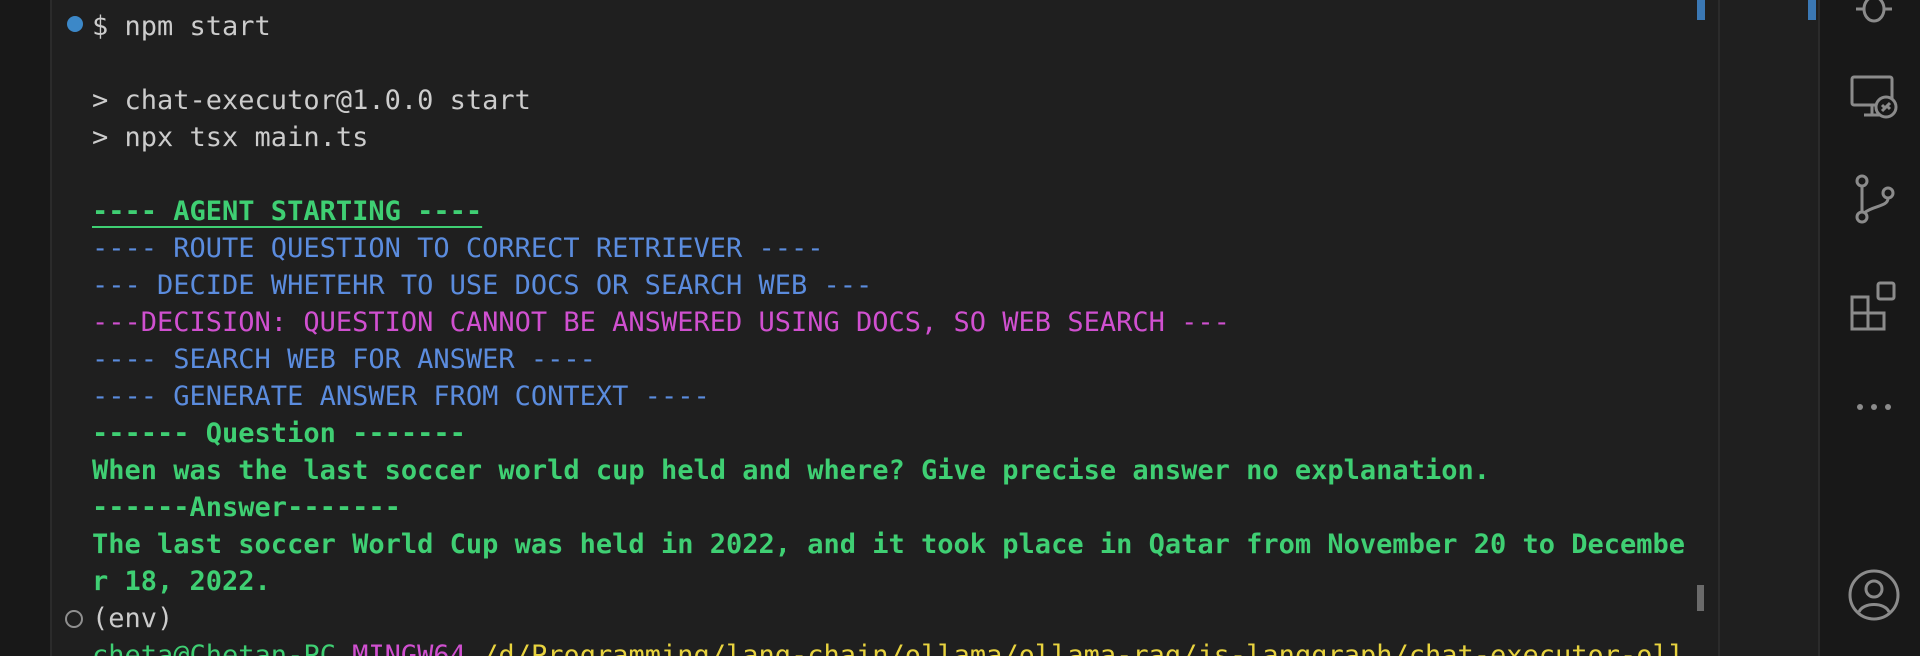 Image resolution: width=1920 pixels, height=656 pixels. Describe the element at coordinates (214, 648) in the screenshot. I see `prompt-user: cheta@Chetan-PC` at that location.